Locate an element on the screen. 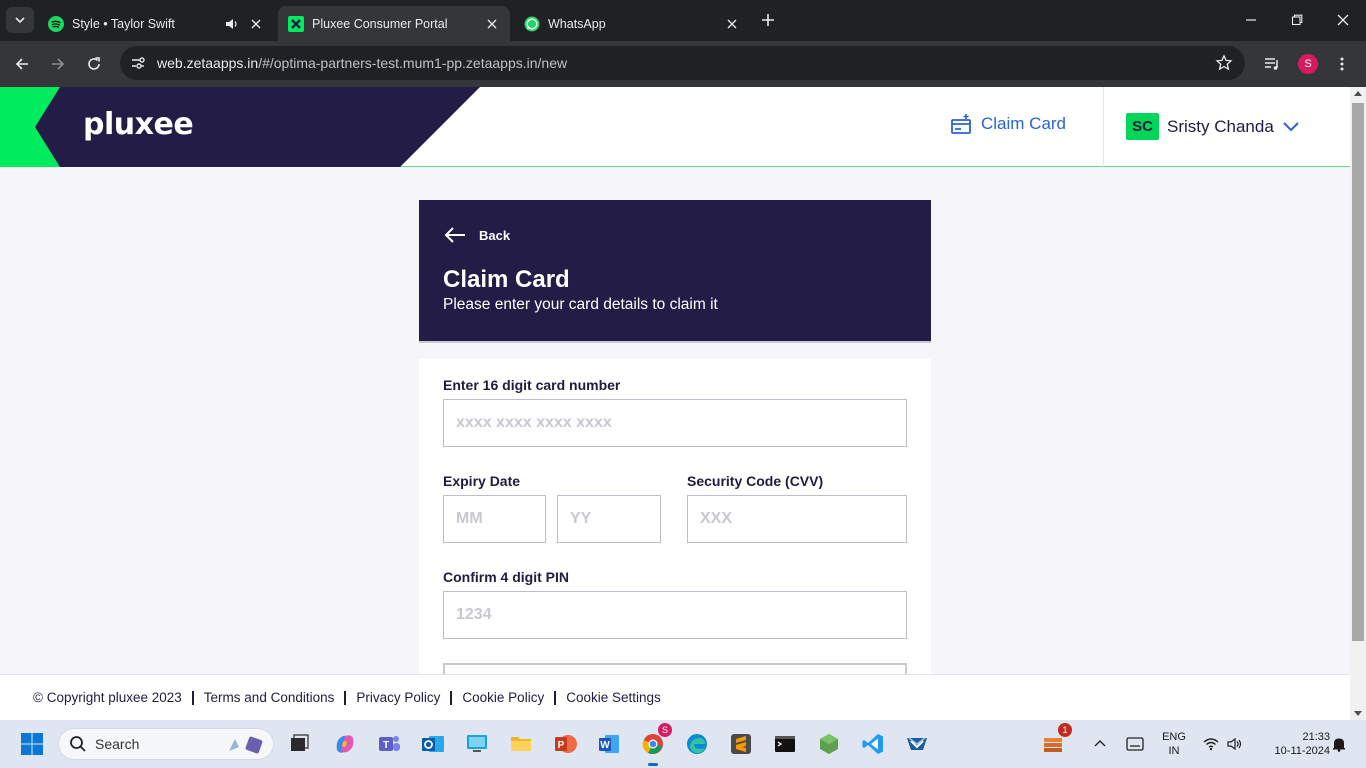  wifi-button is located at coordinates (1211, 744).